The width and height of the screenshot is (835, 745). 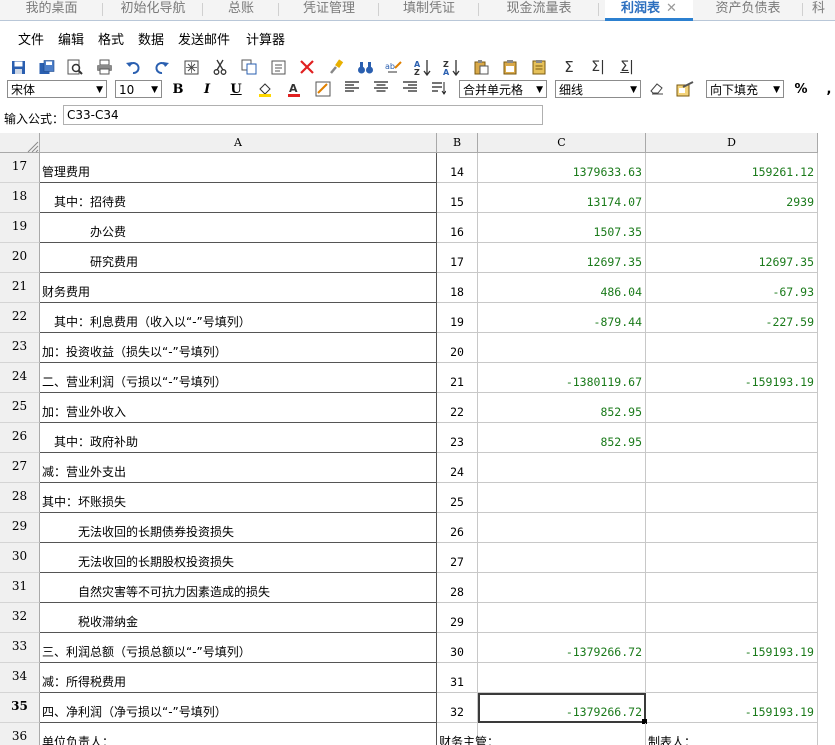 I want to click on replace-icon: ab, so click(x=394, y=67).